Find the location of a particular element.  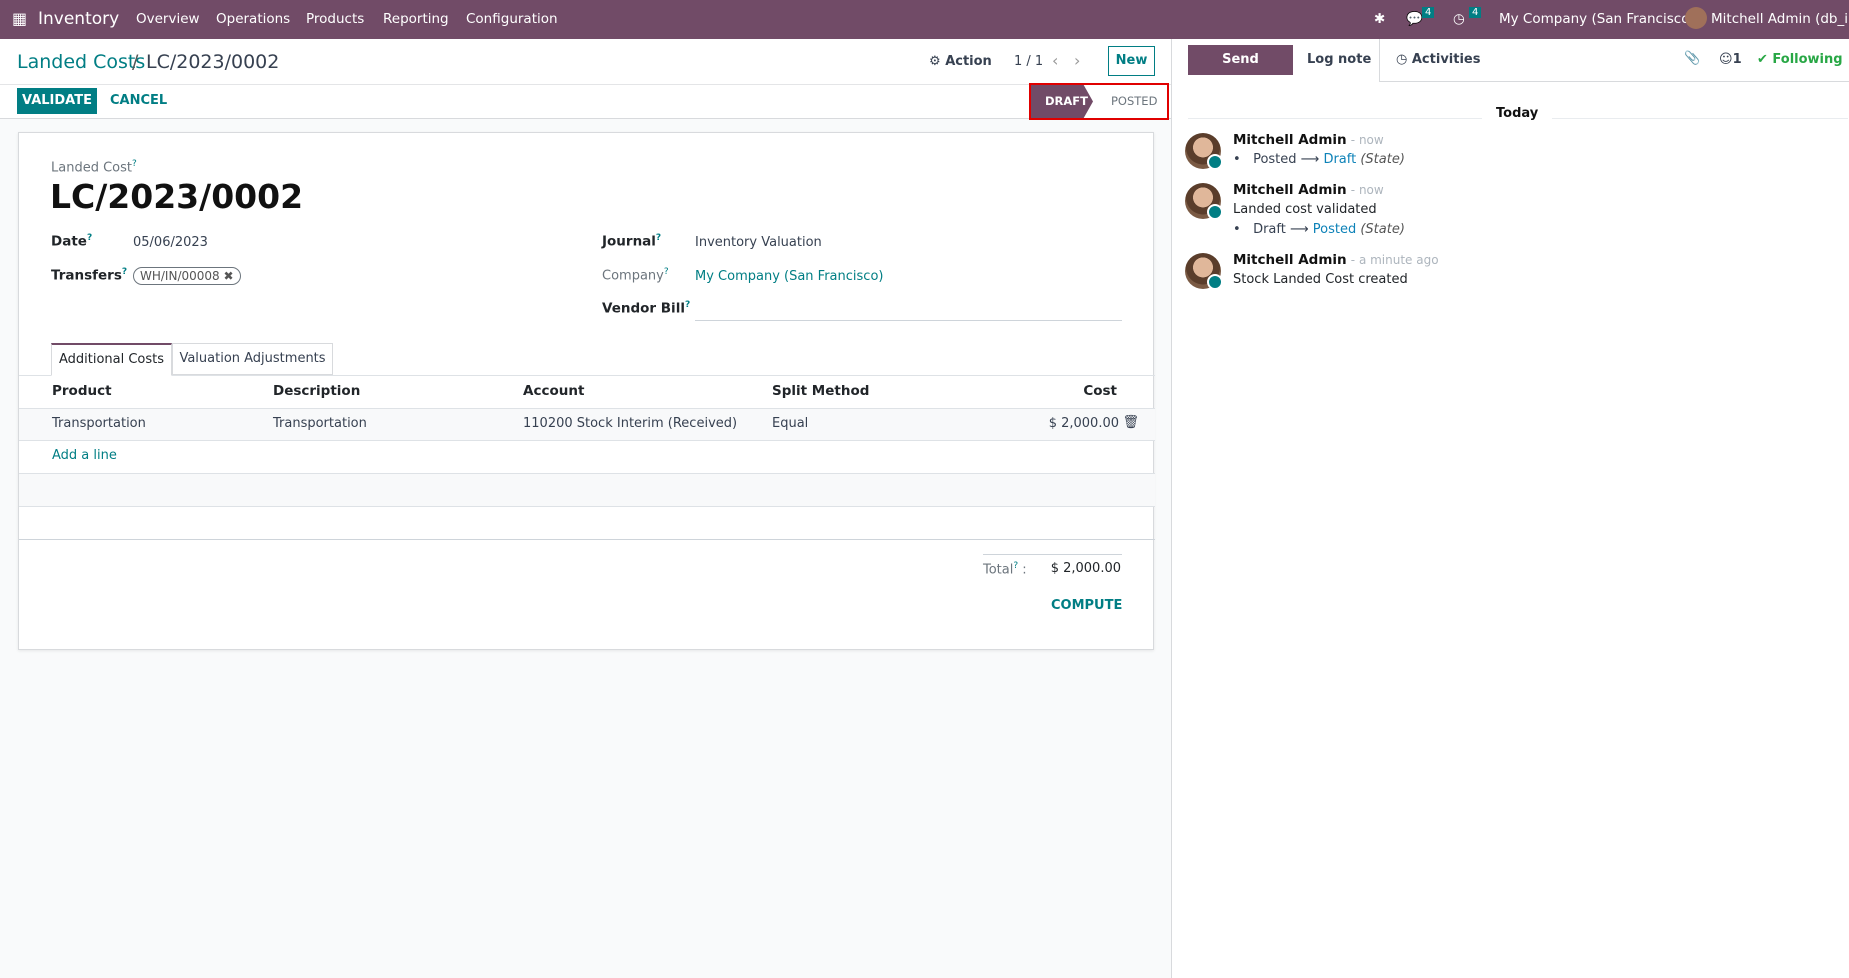

date-label: Date? is located at coordinates (72, 241).